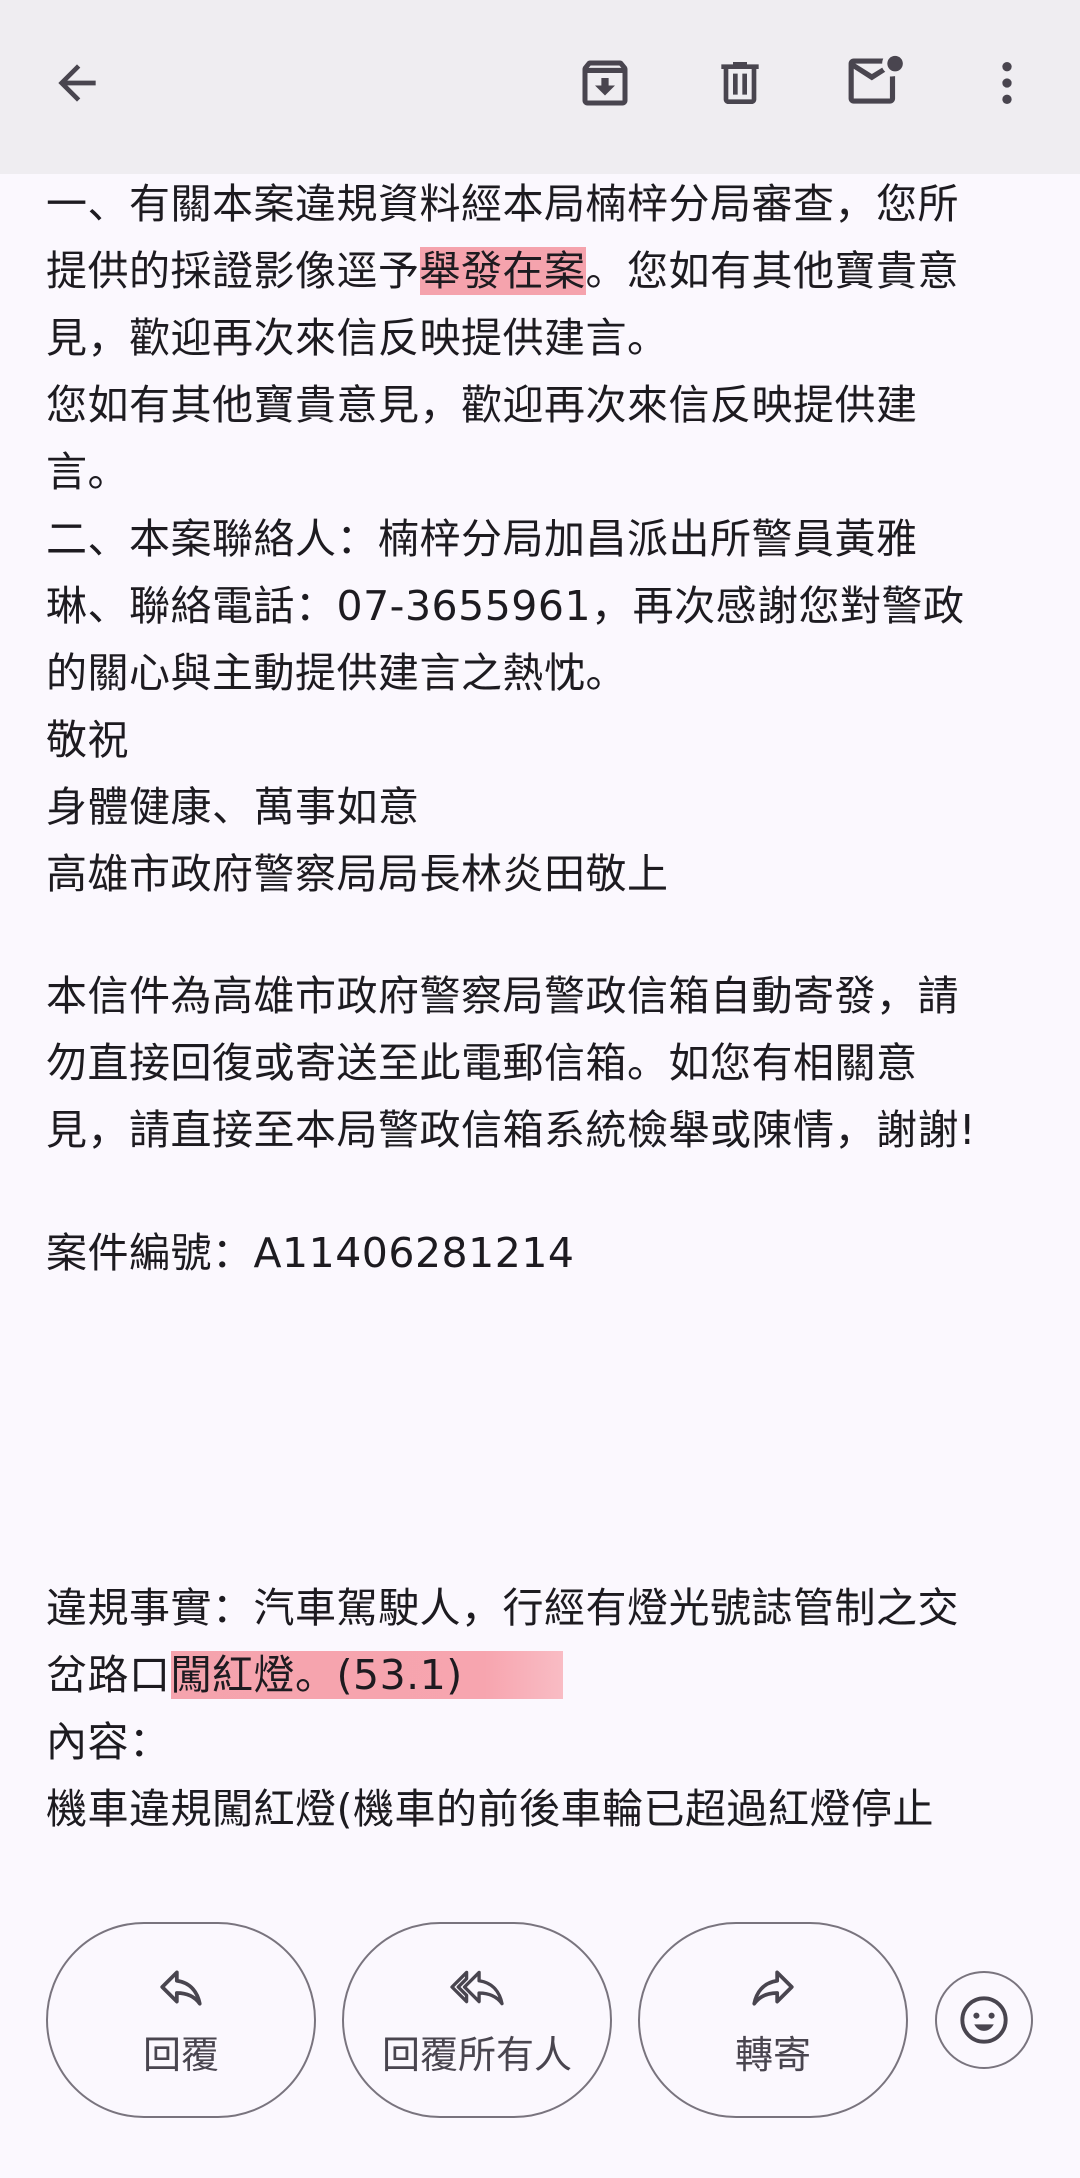 This screenshot has width=1080, height=2178. Describe the element at coordinates (482, 405) in the screenshot. I see `body-line: 您如有其他寶貴意見，歡迎再次來信反映提供建` at that location.